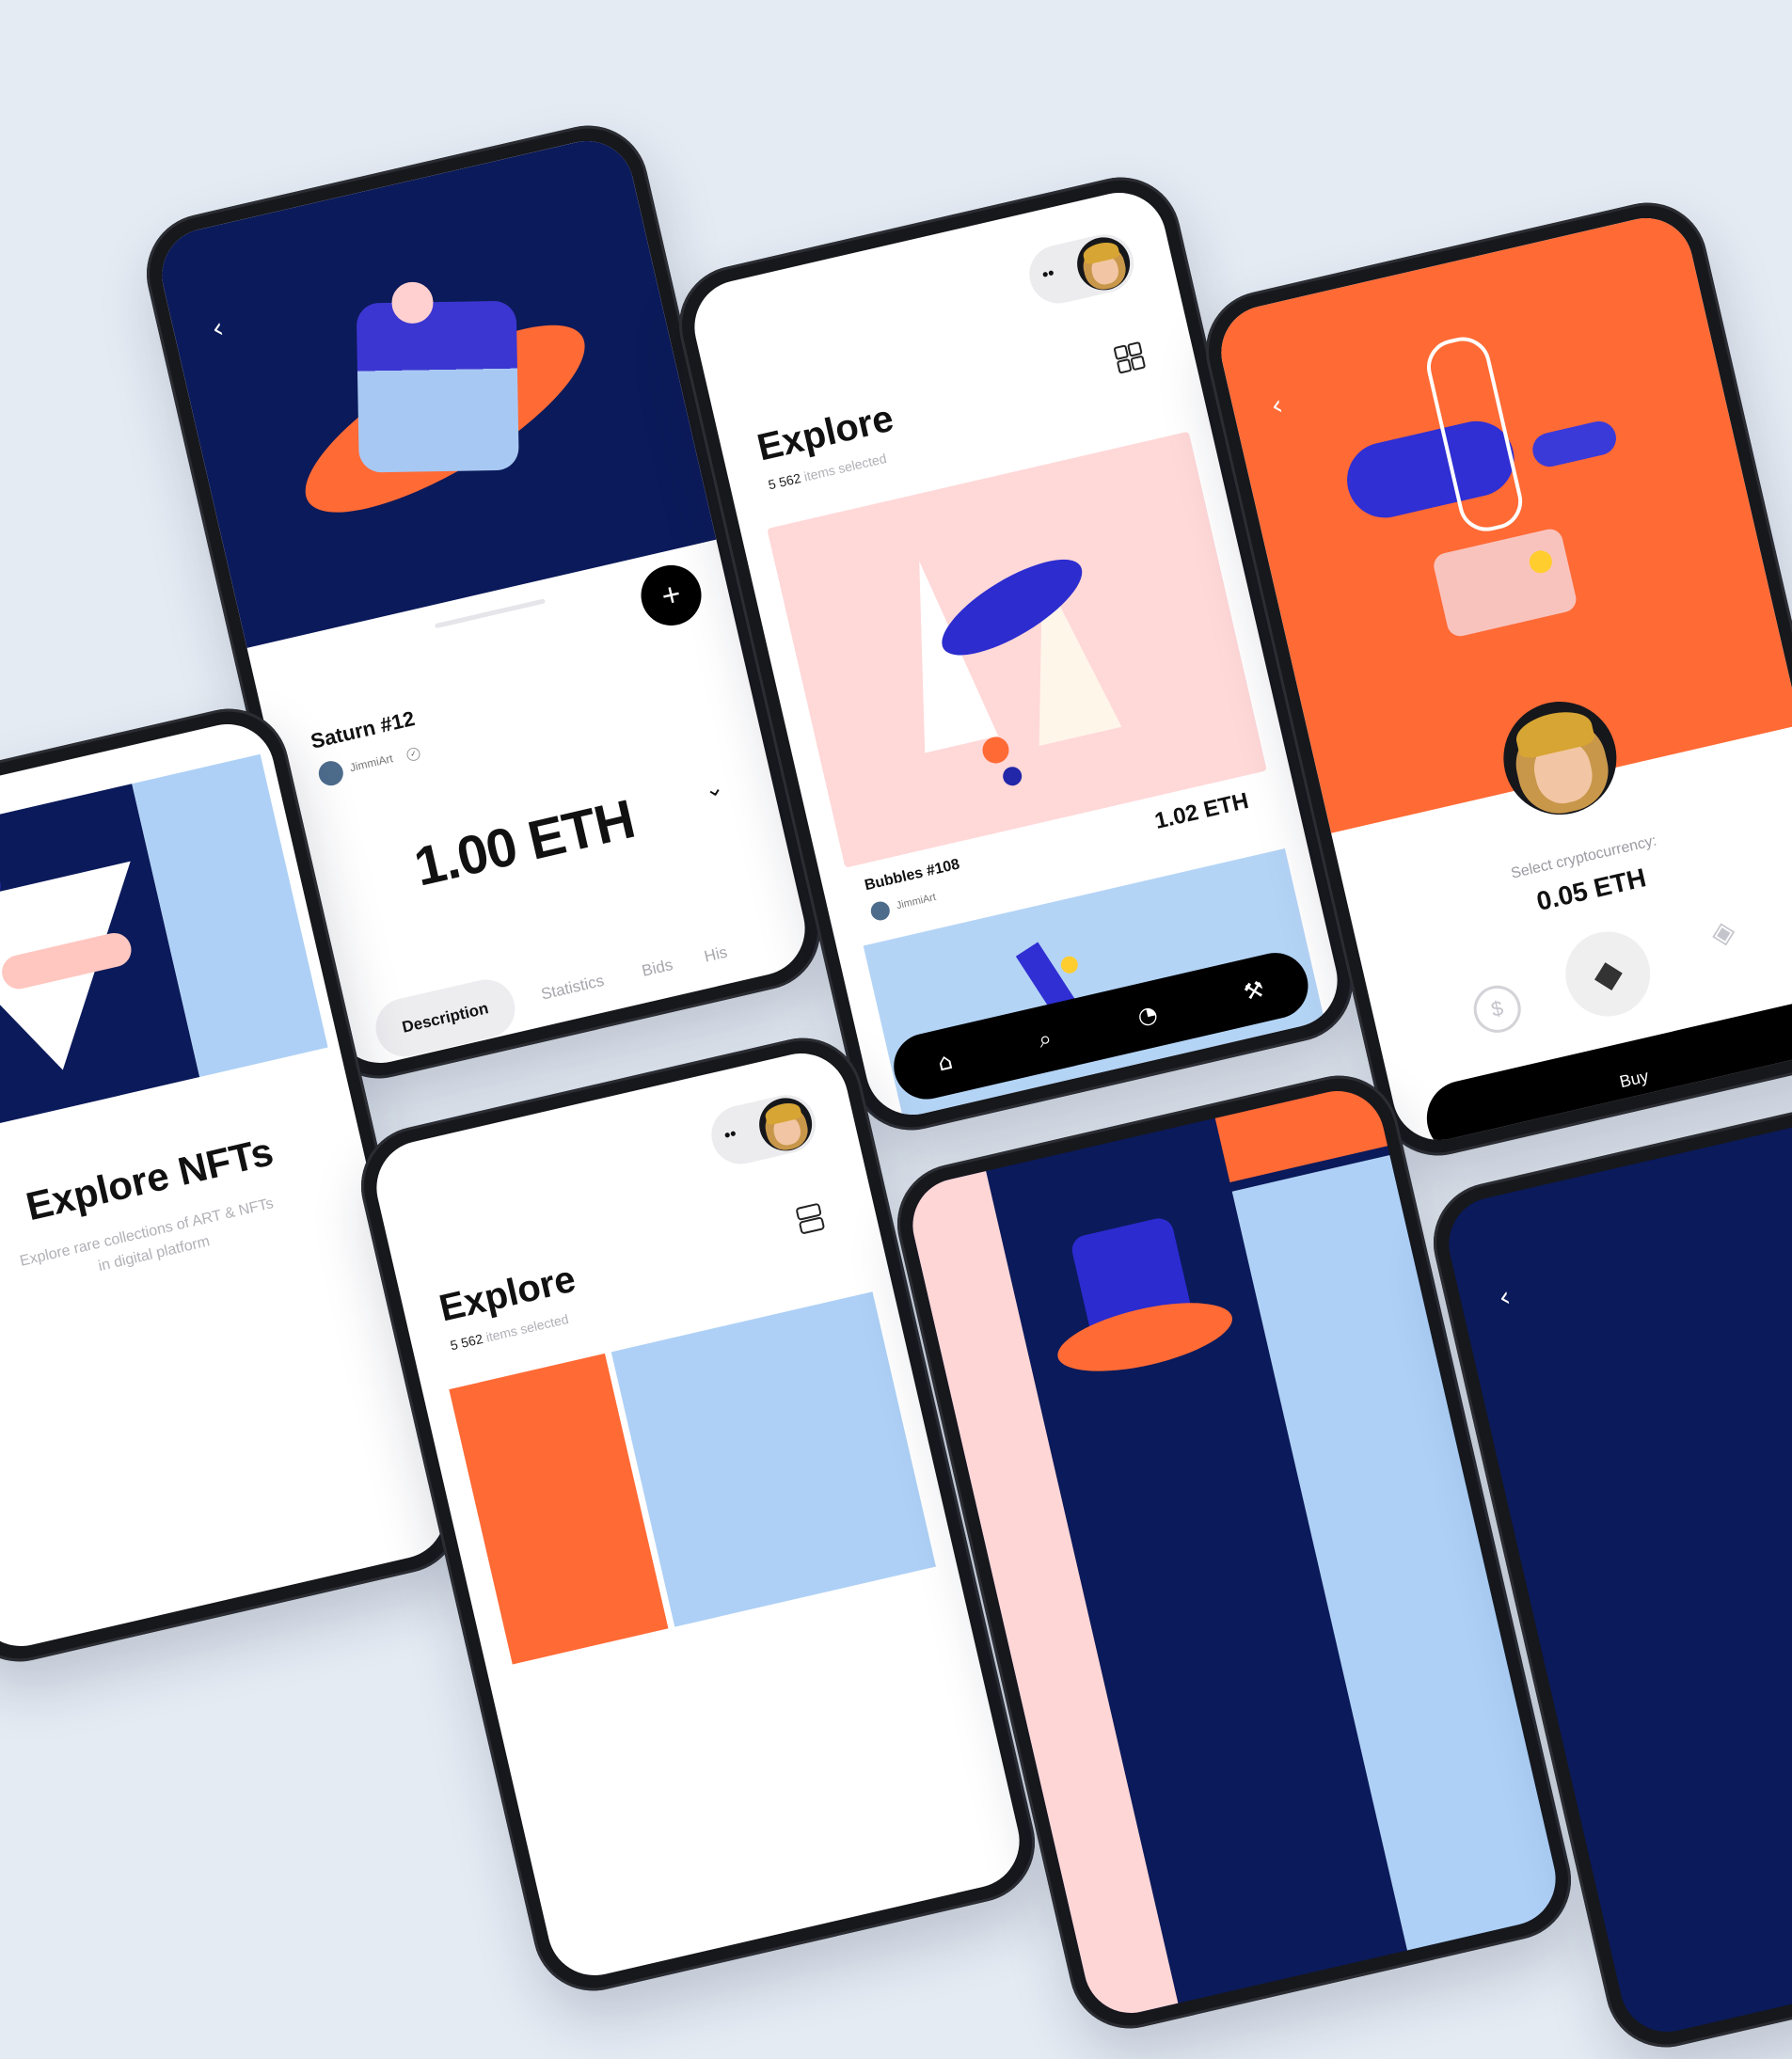  I want to click on cone-left, so click(940, 652).